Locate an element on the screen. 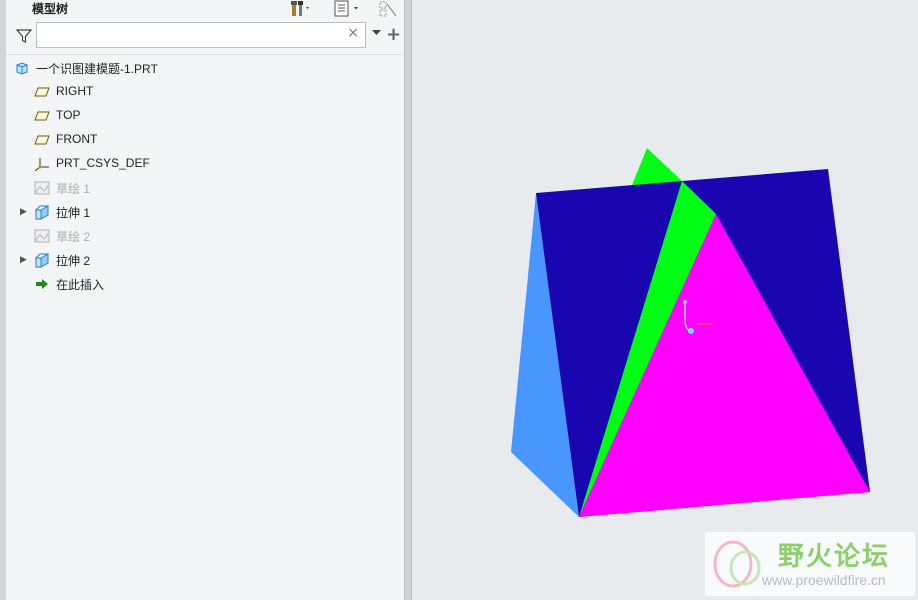 The image size is (918, 600). show-options-button is located at coordinates (348, 9).